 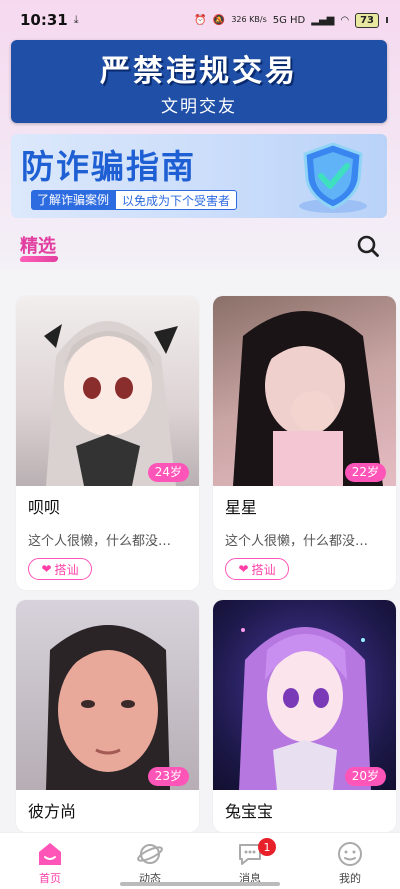 I want to click on user-photo: 23岁, so click(x=107, y=695).